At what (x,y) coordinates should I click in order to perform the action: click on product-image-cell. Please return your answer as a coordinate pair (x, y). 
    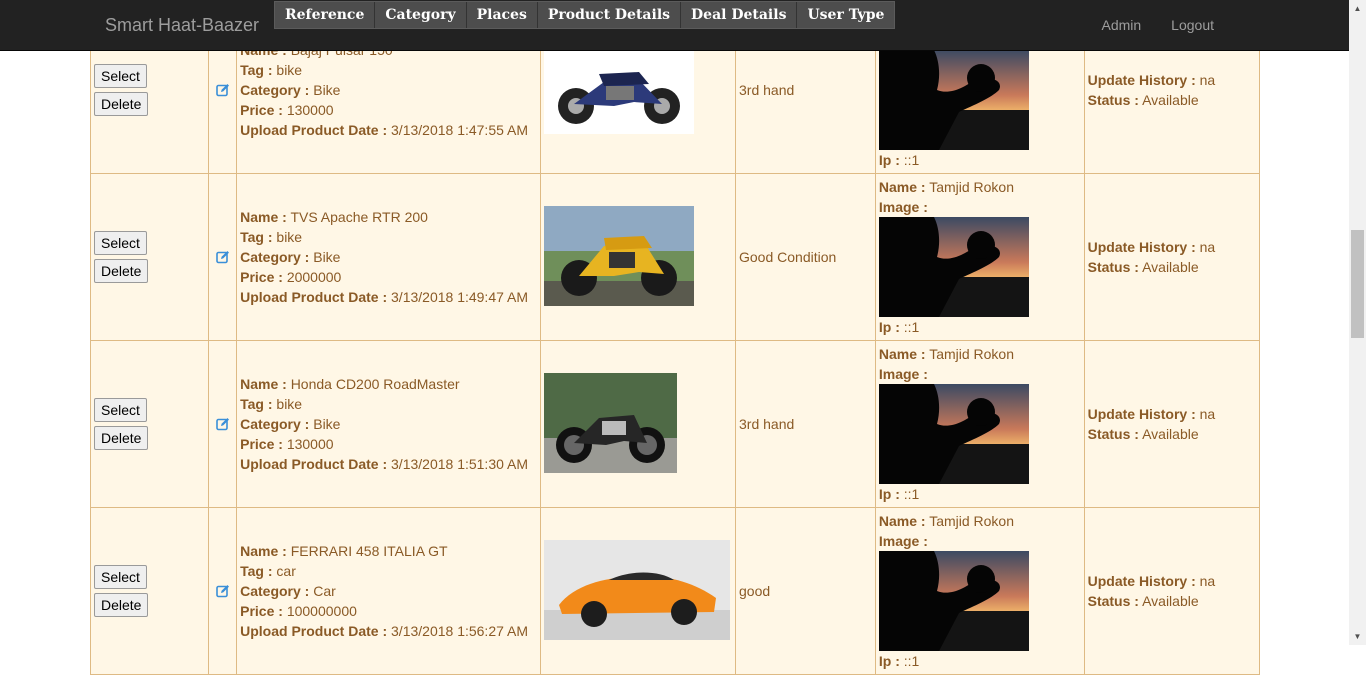
    Looking at the image, I should click on (638, 257).